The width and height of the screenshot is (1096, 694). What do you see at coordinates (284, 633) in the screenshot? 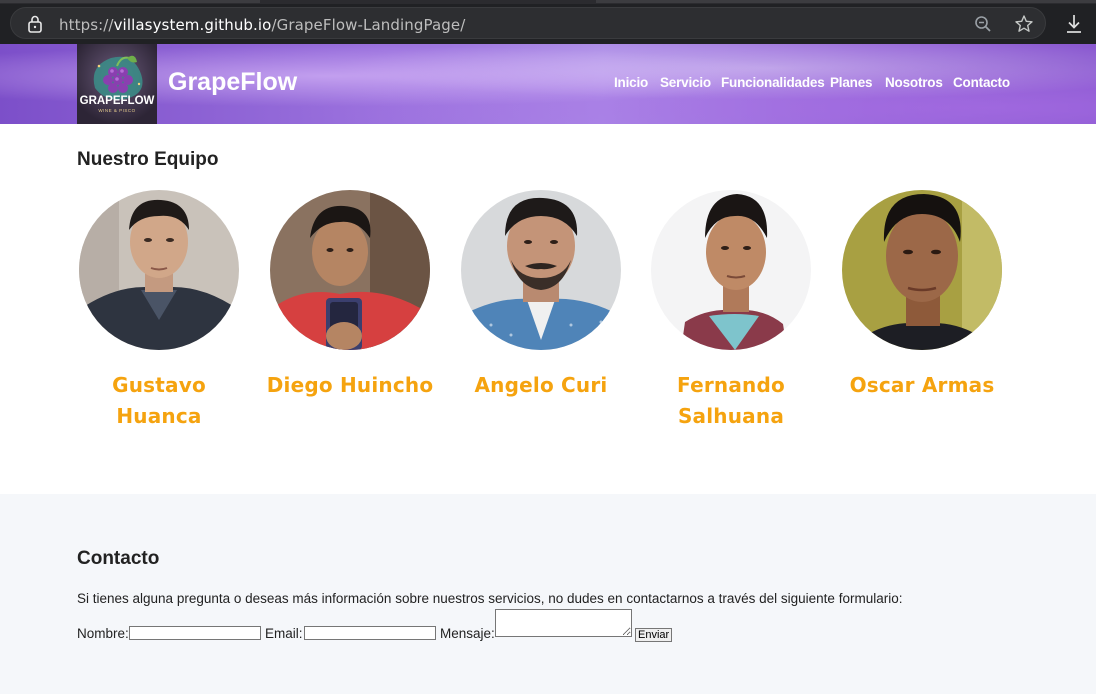
I see `email-label: Email:` at bounding box center [284, 633].